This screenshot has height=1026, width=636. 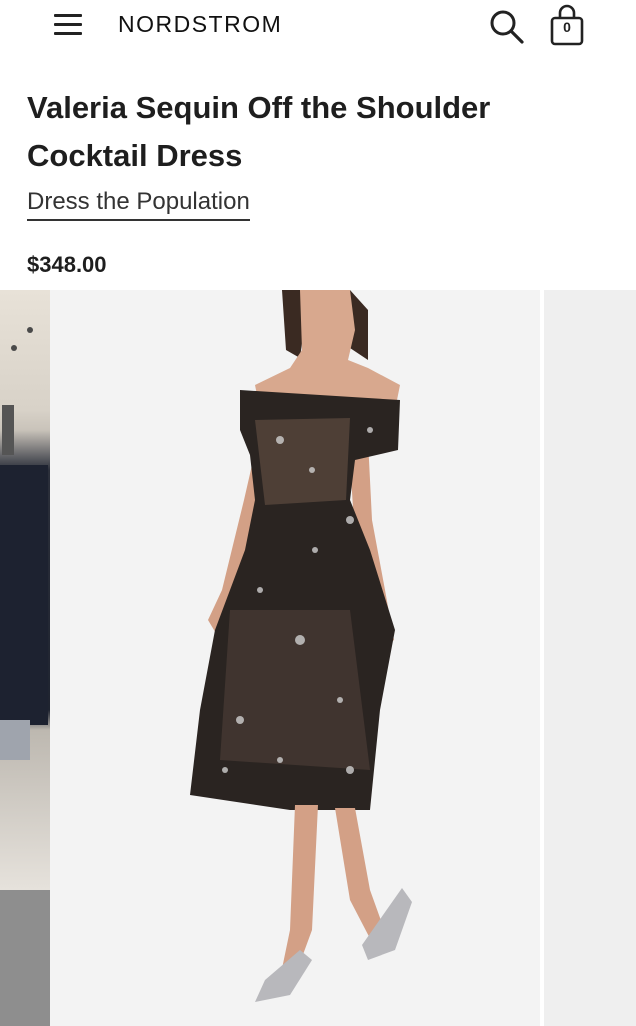 What do you see at coordinates (200, 24) in the screenshot?
I see `nordstrom-logo: NORDSTROM` at bounding box center [200, 24].